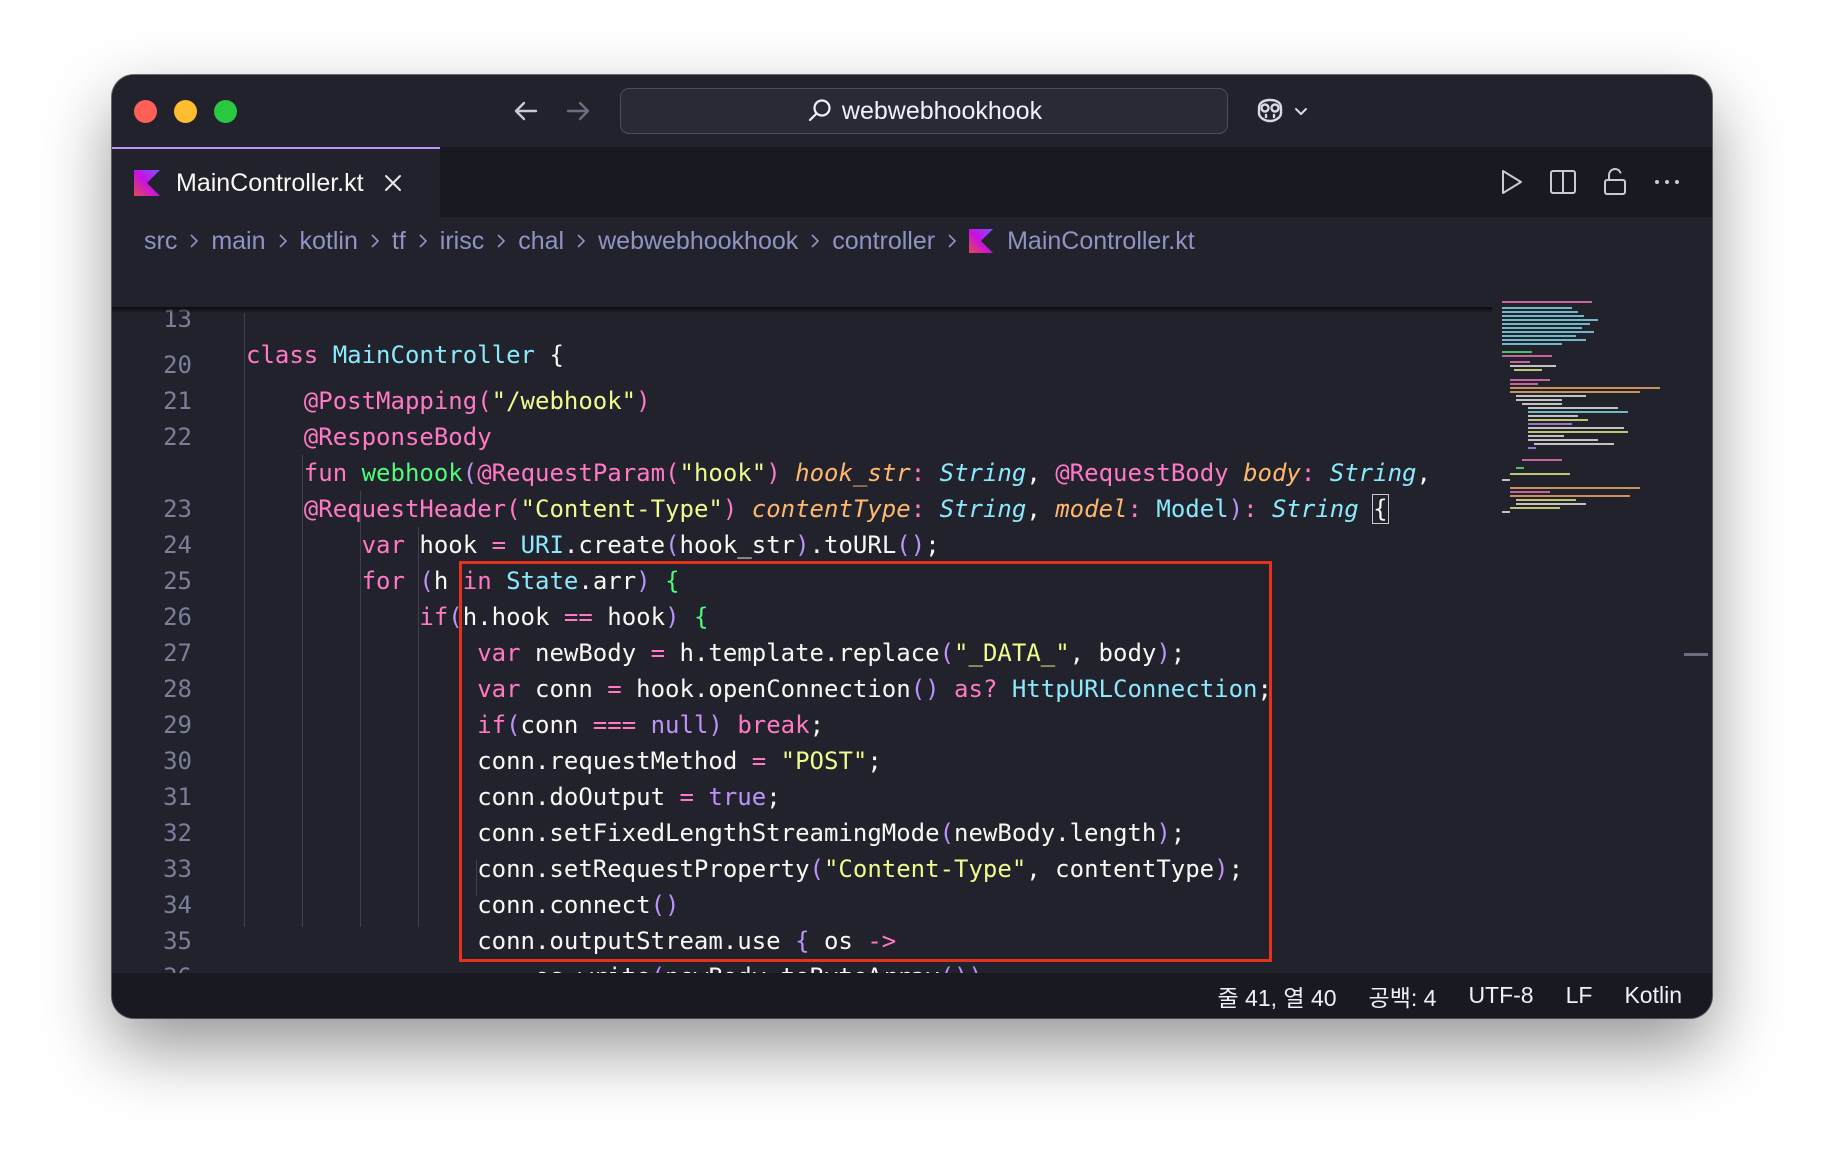 The height and width of the screenshot is (1166, 1824). What do you see at coordinates (1615, 182) in the screenshot?
I see `unlock-icon` at bounding box center [1615, 182].